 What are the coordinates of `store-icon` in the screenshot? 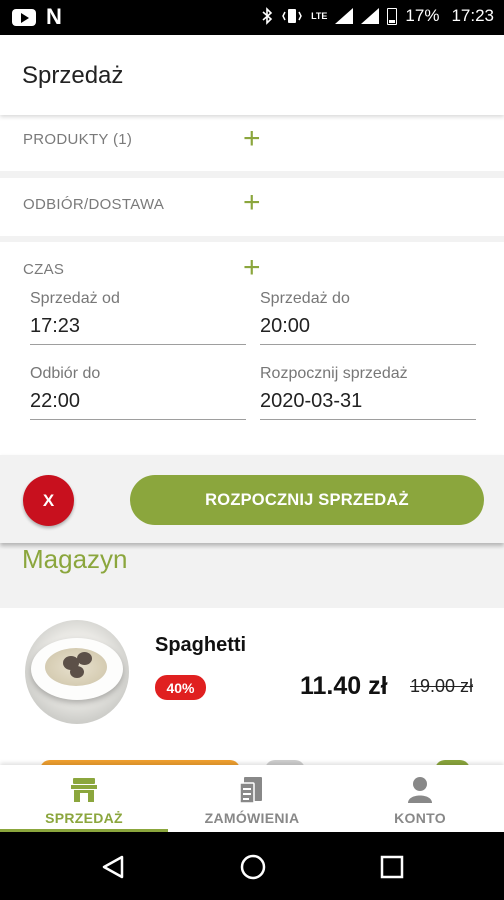 It's located at (84, 790).